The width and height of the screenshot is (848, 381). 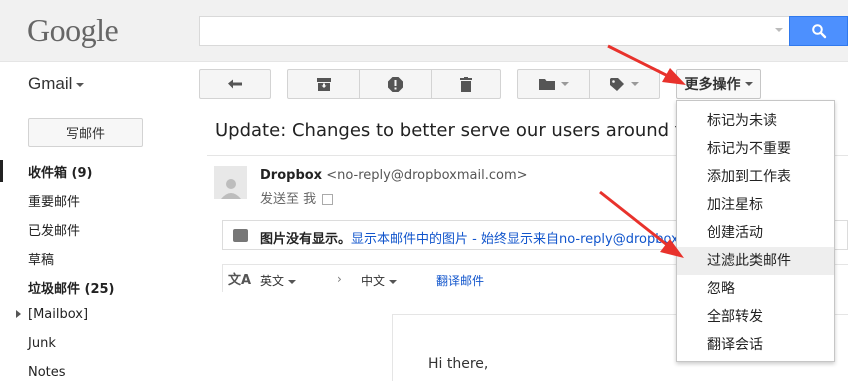 What do you see at coordinates (85, 132) in the screenshot?
I see `compose-button: 写邮件` at bounding box center [85, 132].